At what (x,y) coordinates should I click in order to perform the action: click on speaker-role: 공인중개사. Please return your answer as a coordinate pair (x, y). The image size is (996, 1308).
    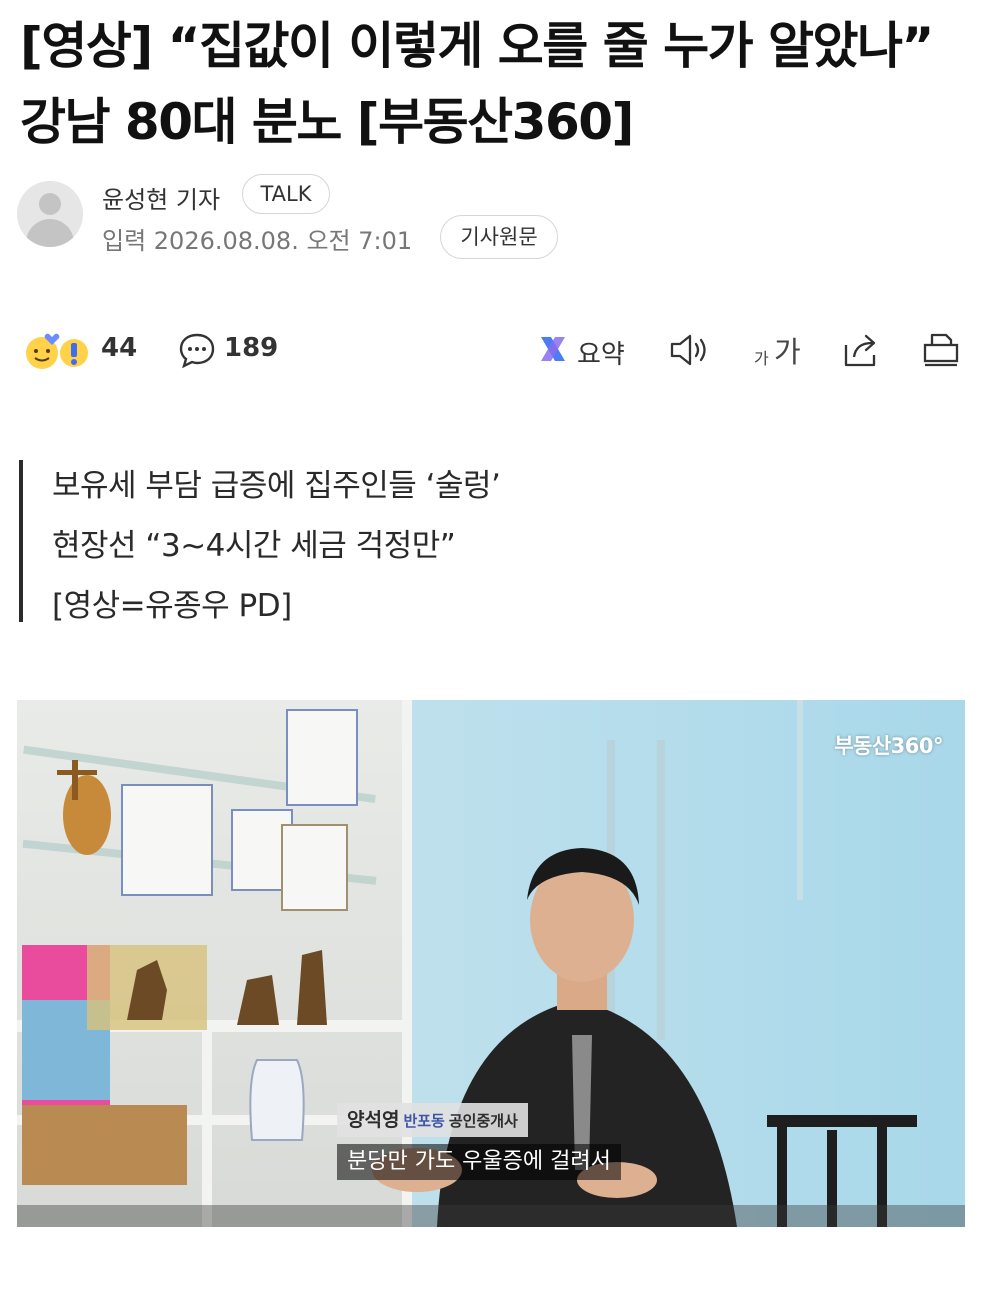
    Looking at the image, I should click on (483, 1121).